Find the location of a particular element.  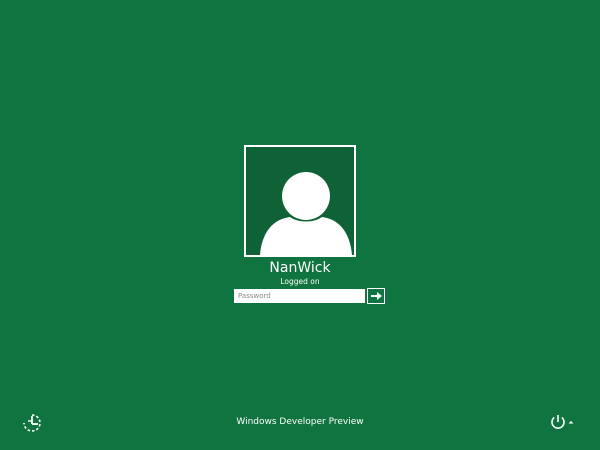

power-button is located at coordinates (563, 422).